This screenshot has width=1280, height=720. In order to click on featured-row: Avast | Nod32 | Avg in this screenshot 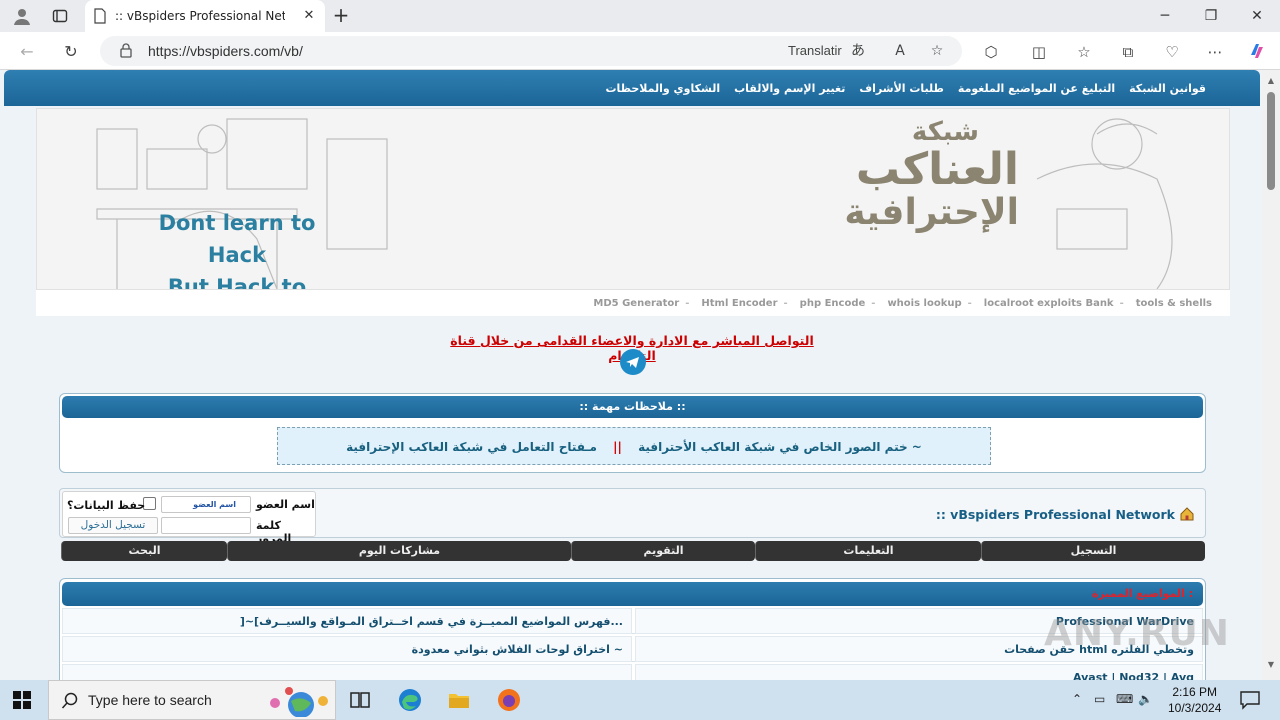, I will do `click(632, 672)`.